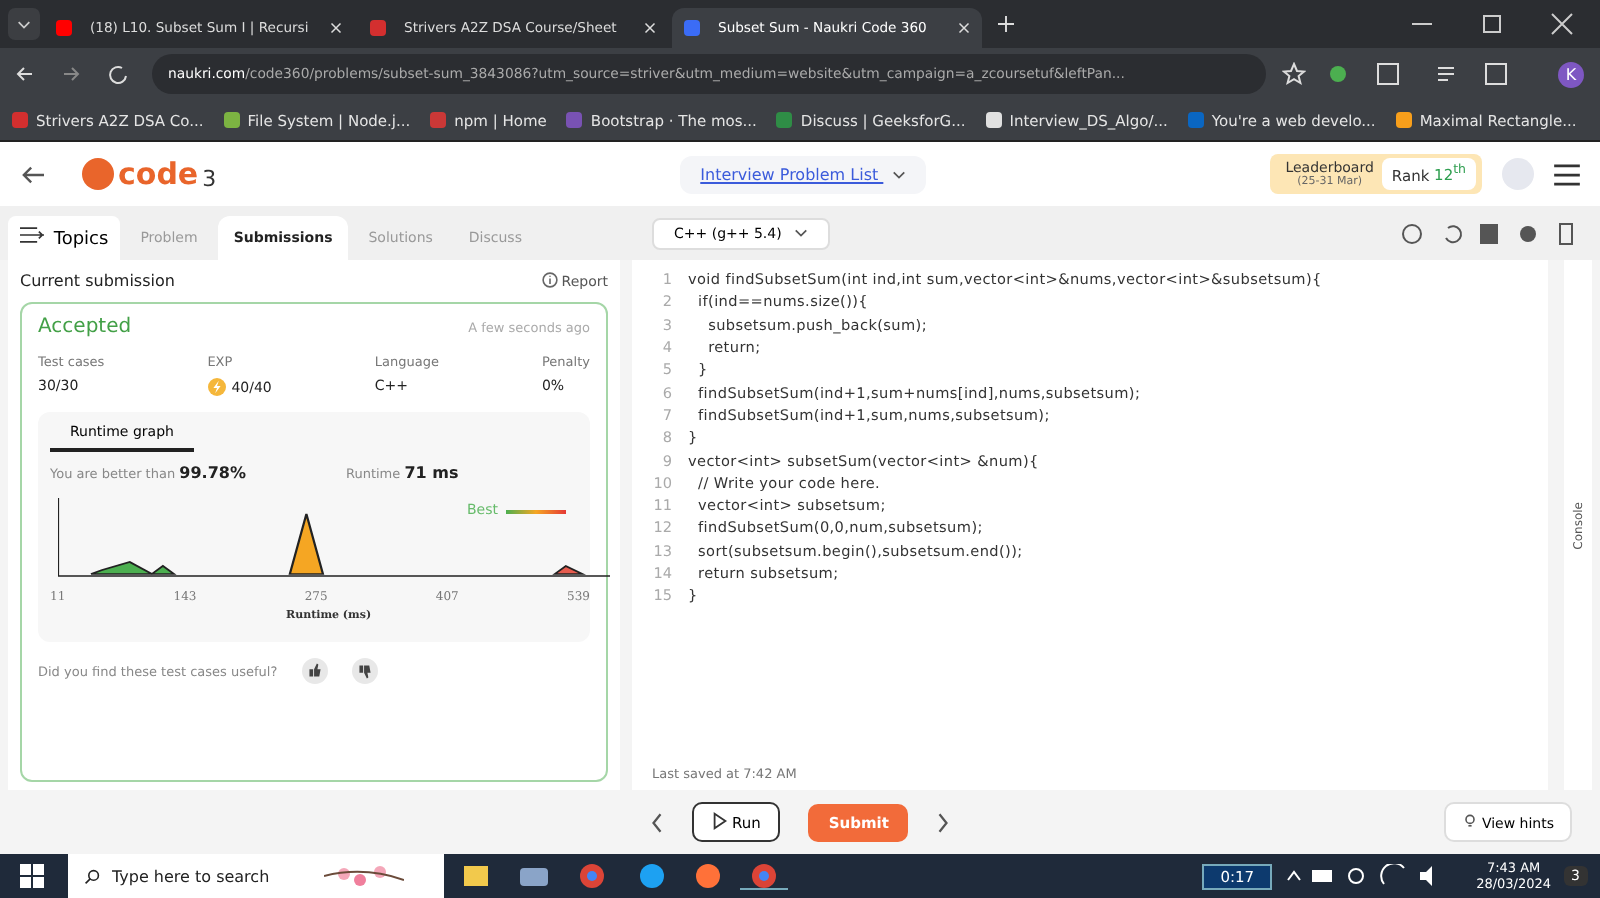 The image size is (1600, 898). What do you see at coordinates (549, 280) in the screenshot?
I see `info-icon` at bounding box center [549, 280].